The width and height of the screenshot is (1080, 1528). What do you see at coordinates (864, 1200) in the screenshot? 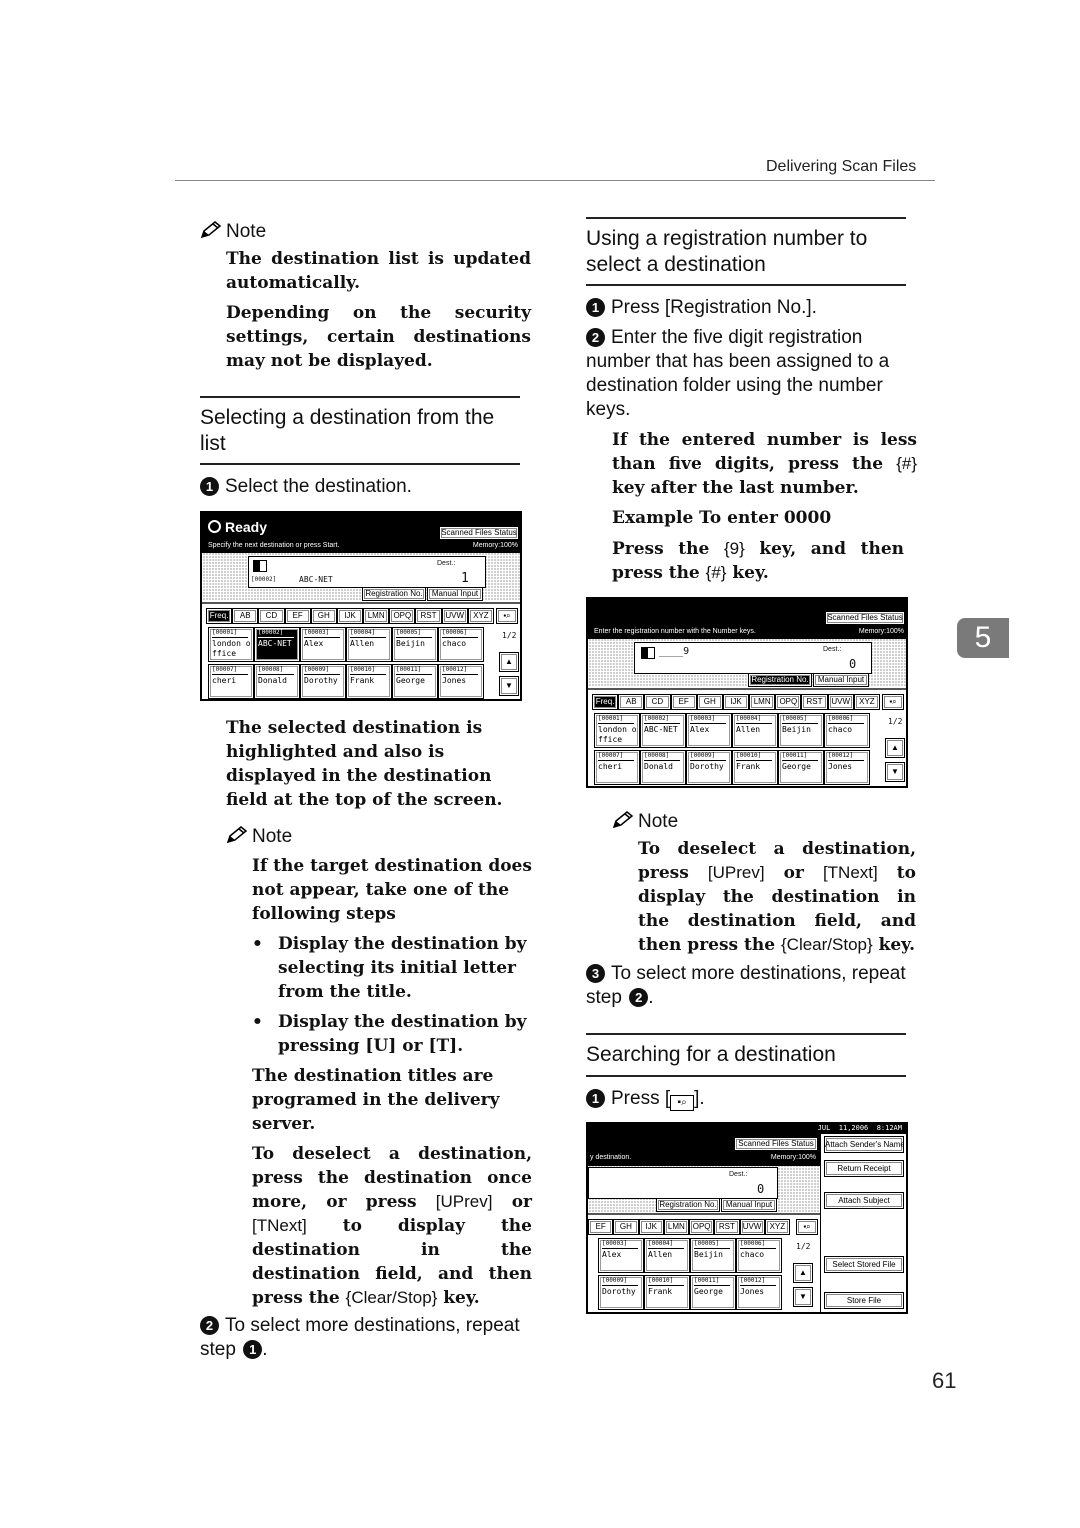
I see `attach-subject-button: Attach Subject` at bounding box center [864, 1200].